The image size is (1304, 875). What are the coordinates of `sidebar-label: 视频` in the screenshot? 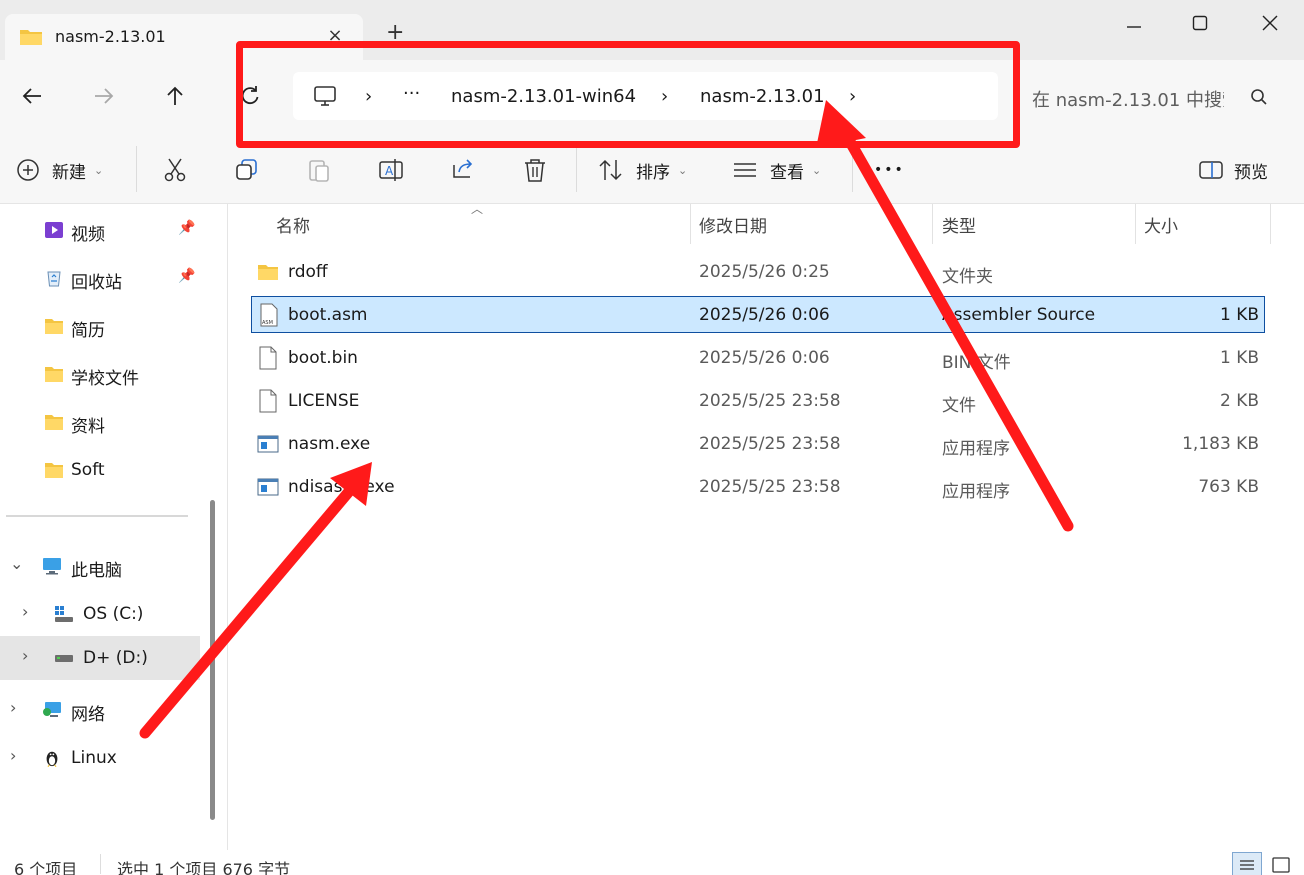 It's located at (88, 235).